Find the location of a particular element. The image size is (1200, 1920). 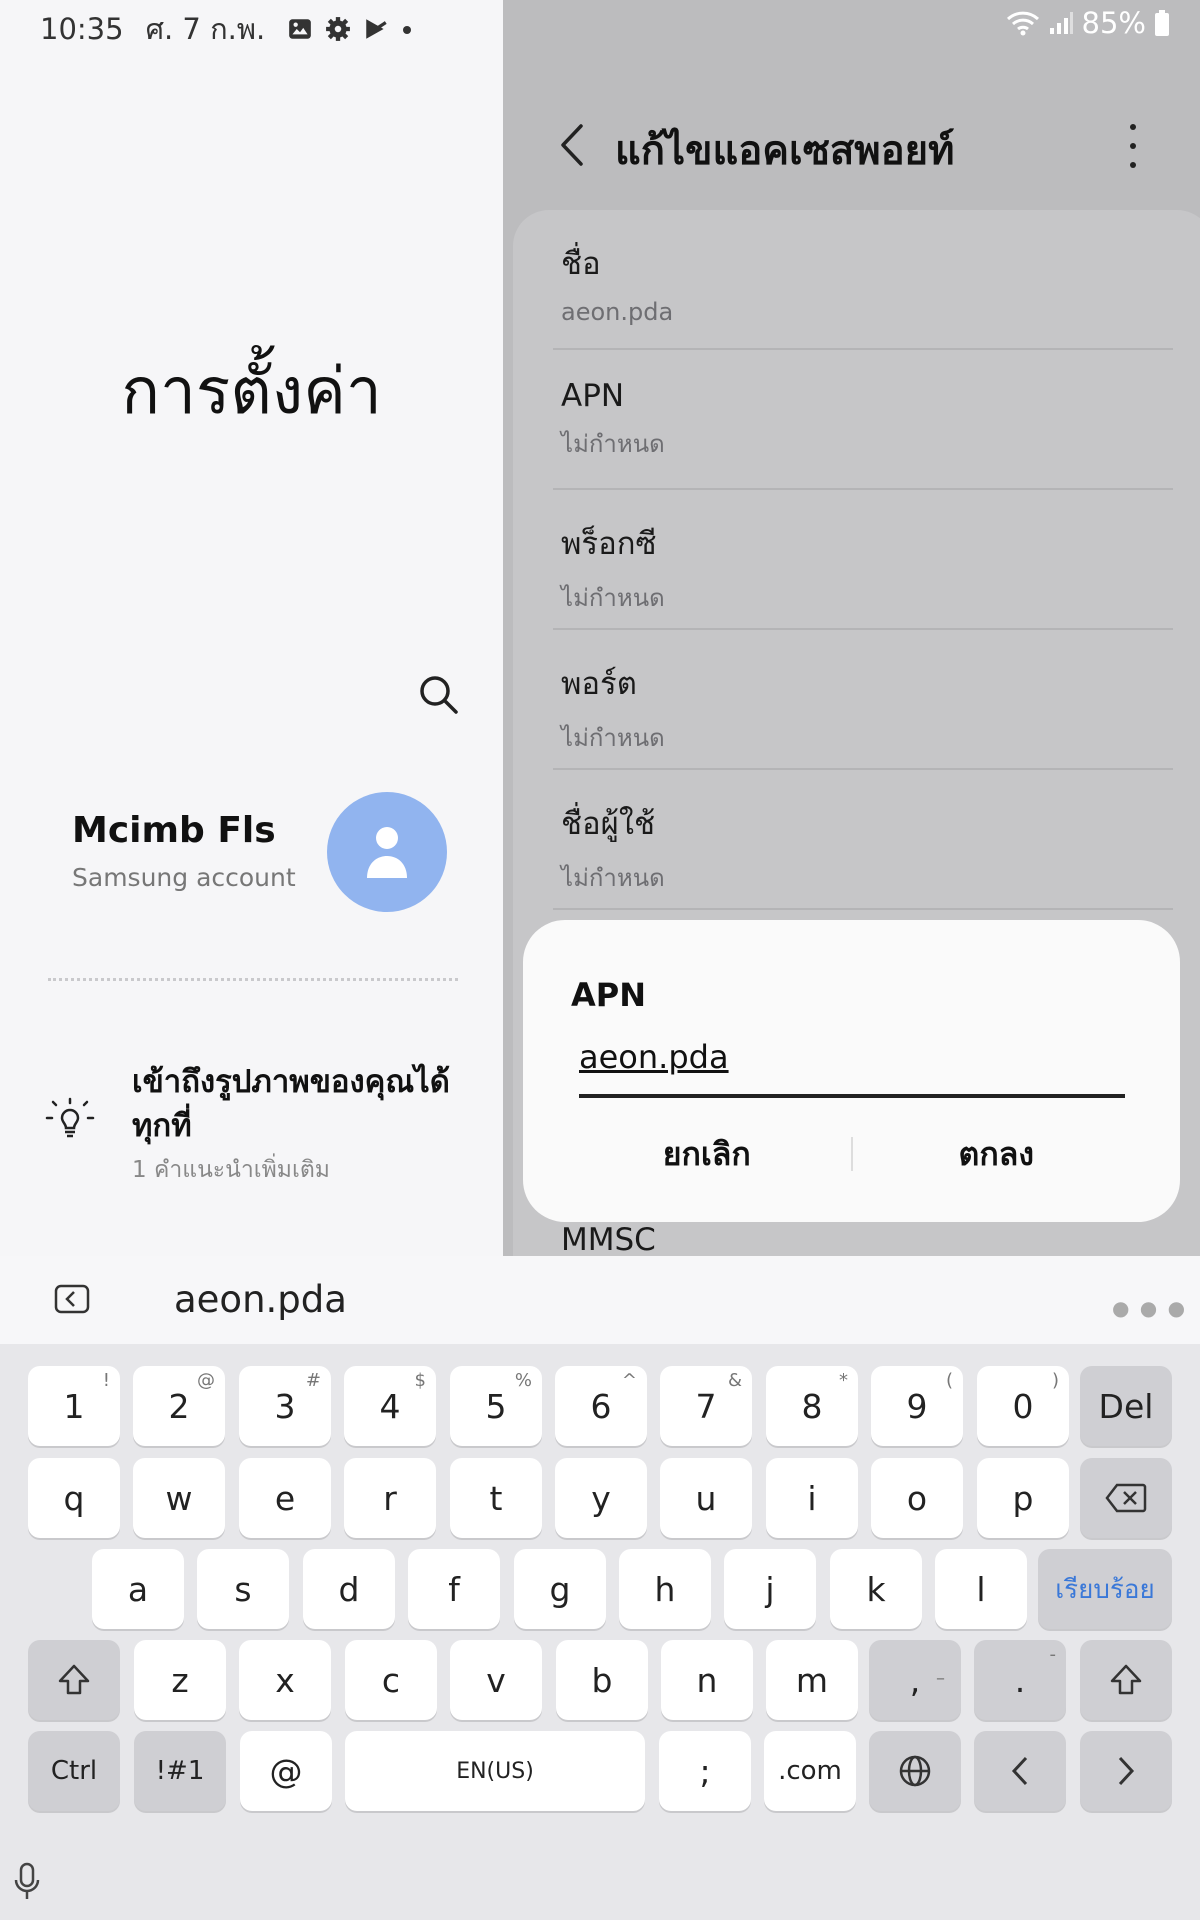

key-4: 4 $ is located at coordinates (390, 1406).